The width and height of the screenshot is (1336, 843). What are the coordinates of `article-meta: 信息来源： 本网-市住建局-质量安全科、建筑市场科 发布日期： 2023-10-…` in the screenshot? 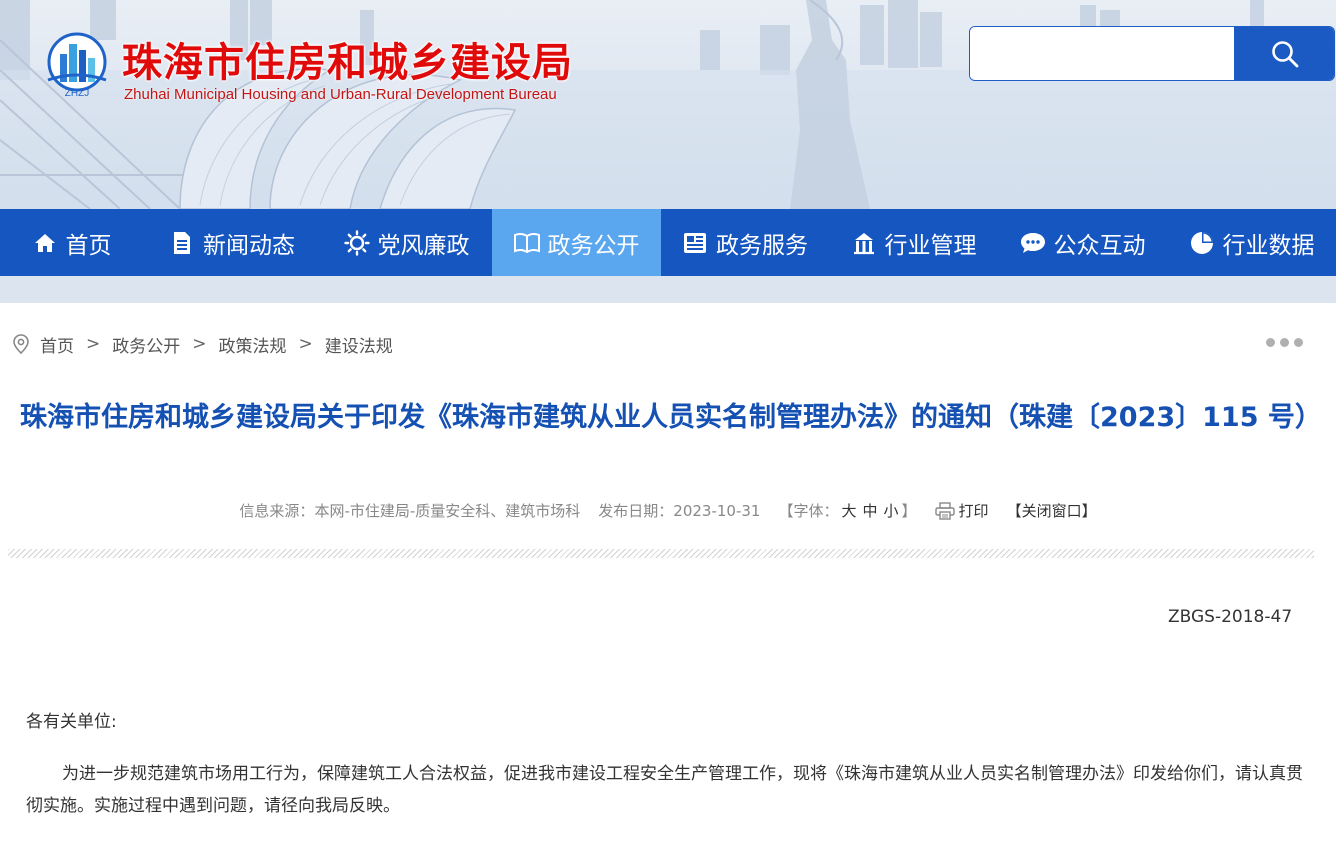 It's located at (668, 510).